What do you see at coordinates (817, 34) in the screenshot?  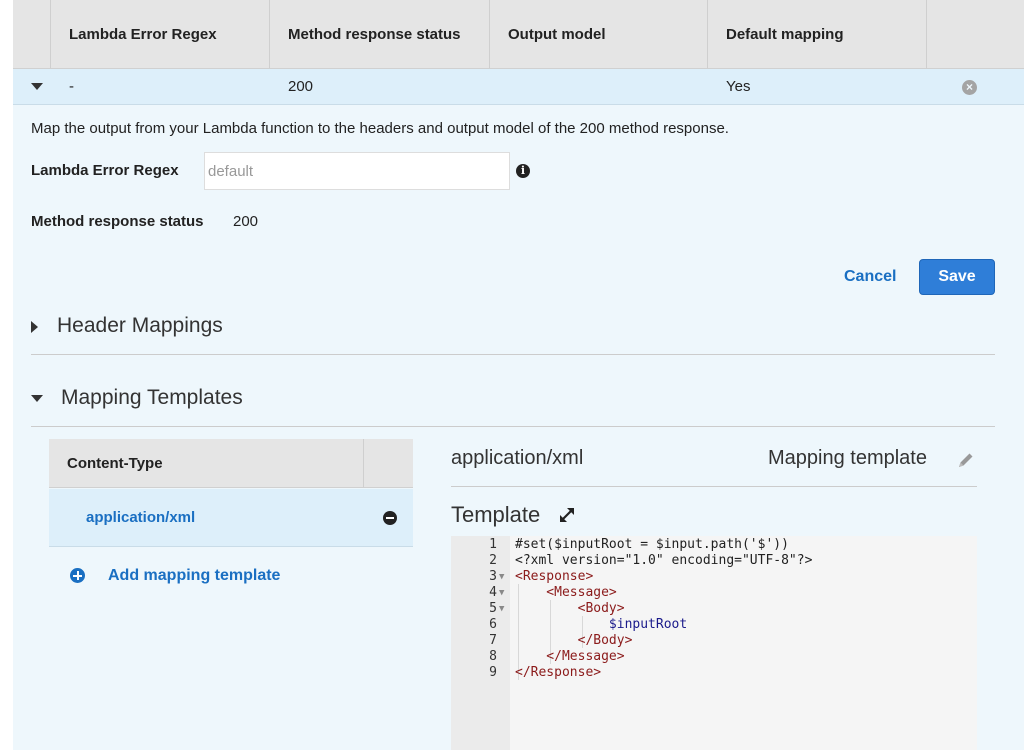 I see `header-default-mapping: Default mapping` at bounding box center [817, 34].